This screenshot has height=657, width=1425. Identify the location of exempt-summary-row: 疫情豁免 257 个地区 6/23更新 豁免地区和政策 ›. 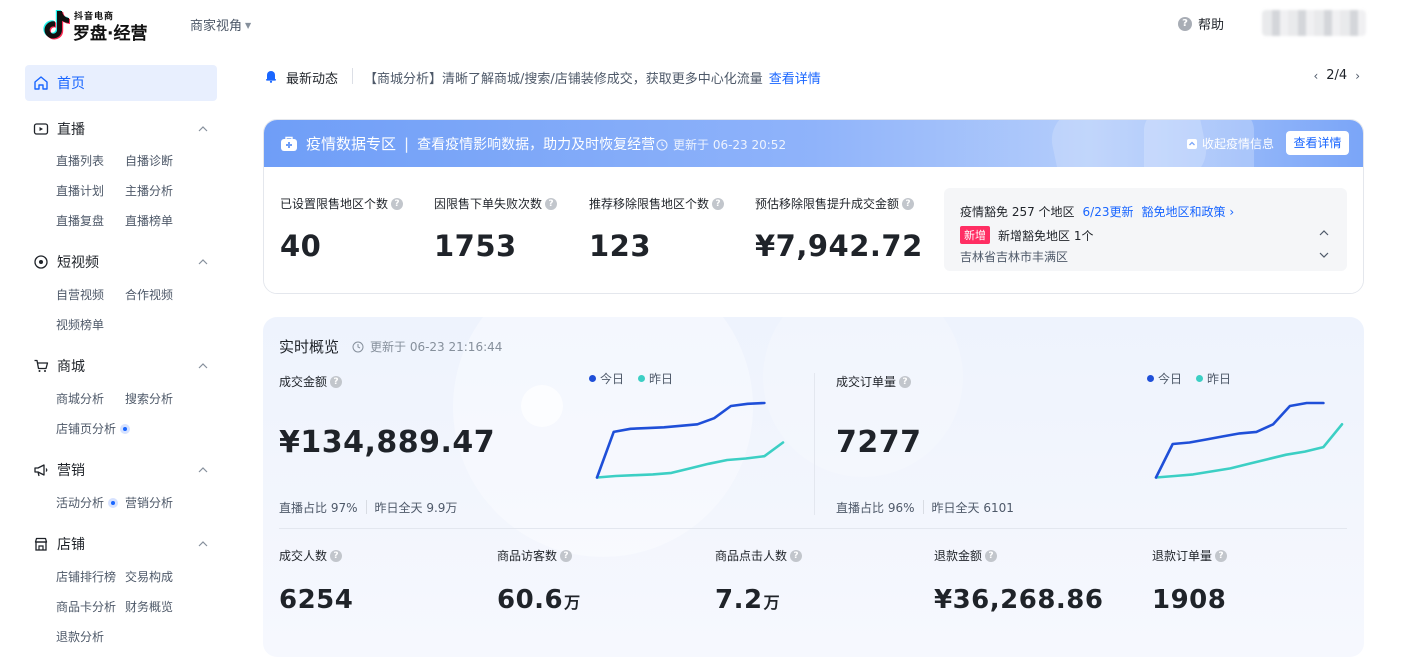
(1097, 211).